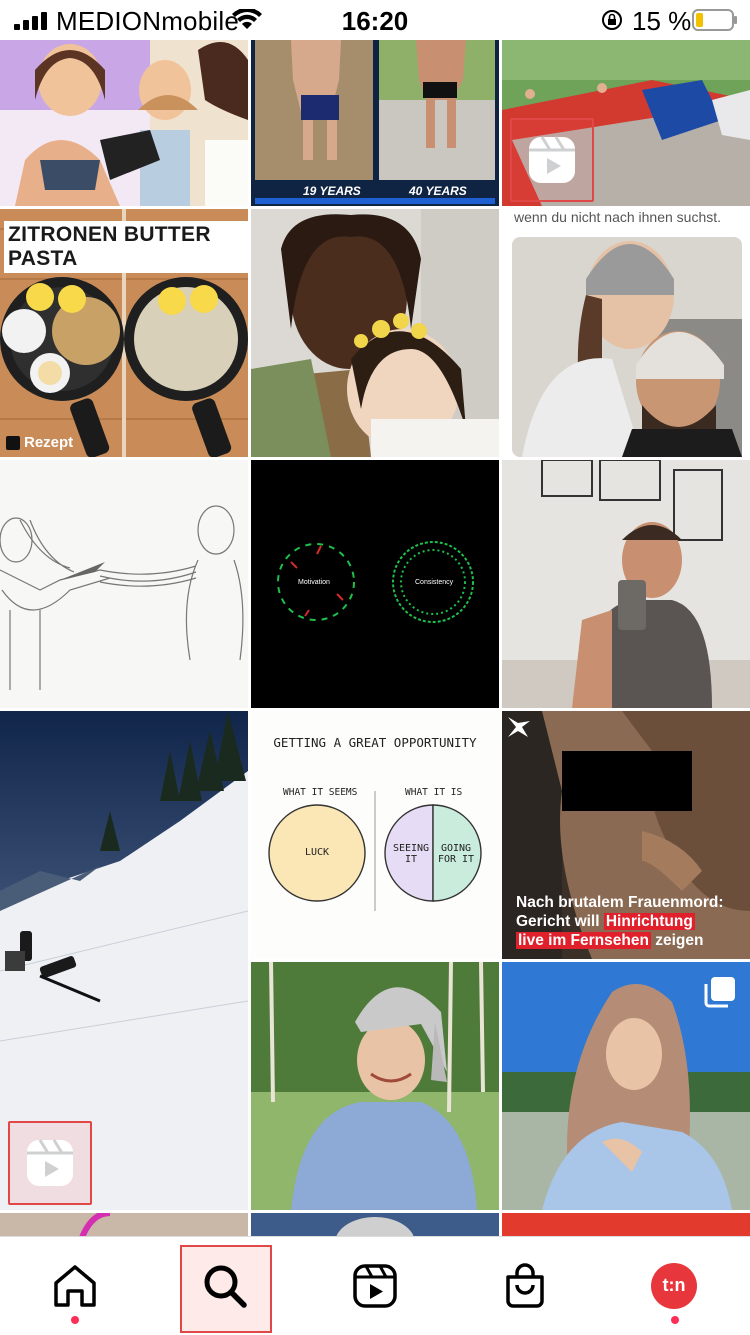  What do you see at coordinates (124, 333) in the screenshot?
I see `post-tile-pasta: ZITRONEN BUTTER PASTA Rezept` at bounding box center [124, 333].